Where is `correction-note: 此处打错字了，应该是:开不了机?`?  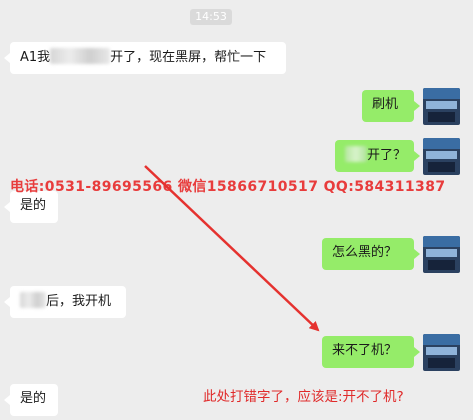
correction-note: 此处打错字了，应该是:开不了机? is located at coordinates (303, 397).